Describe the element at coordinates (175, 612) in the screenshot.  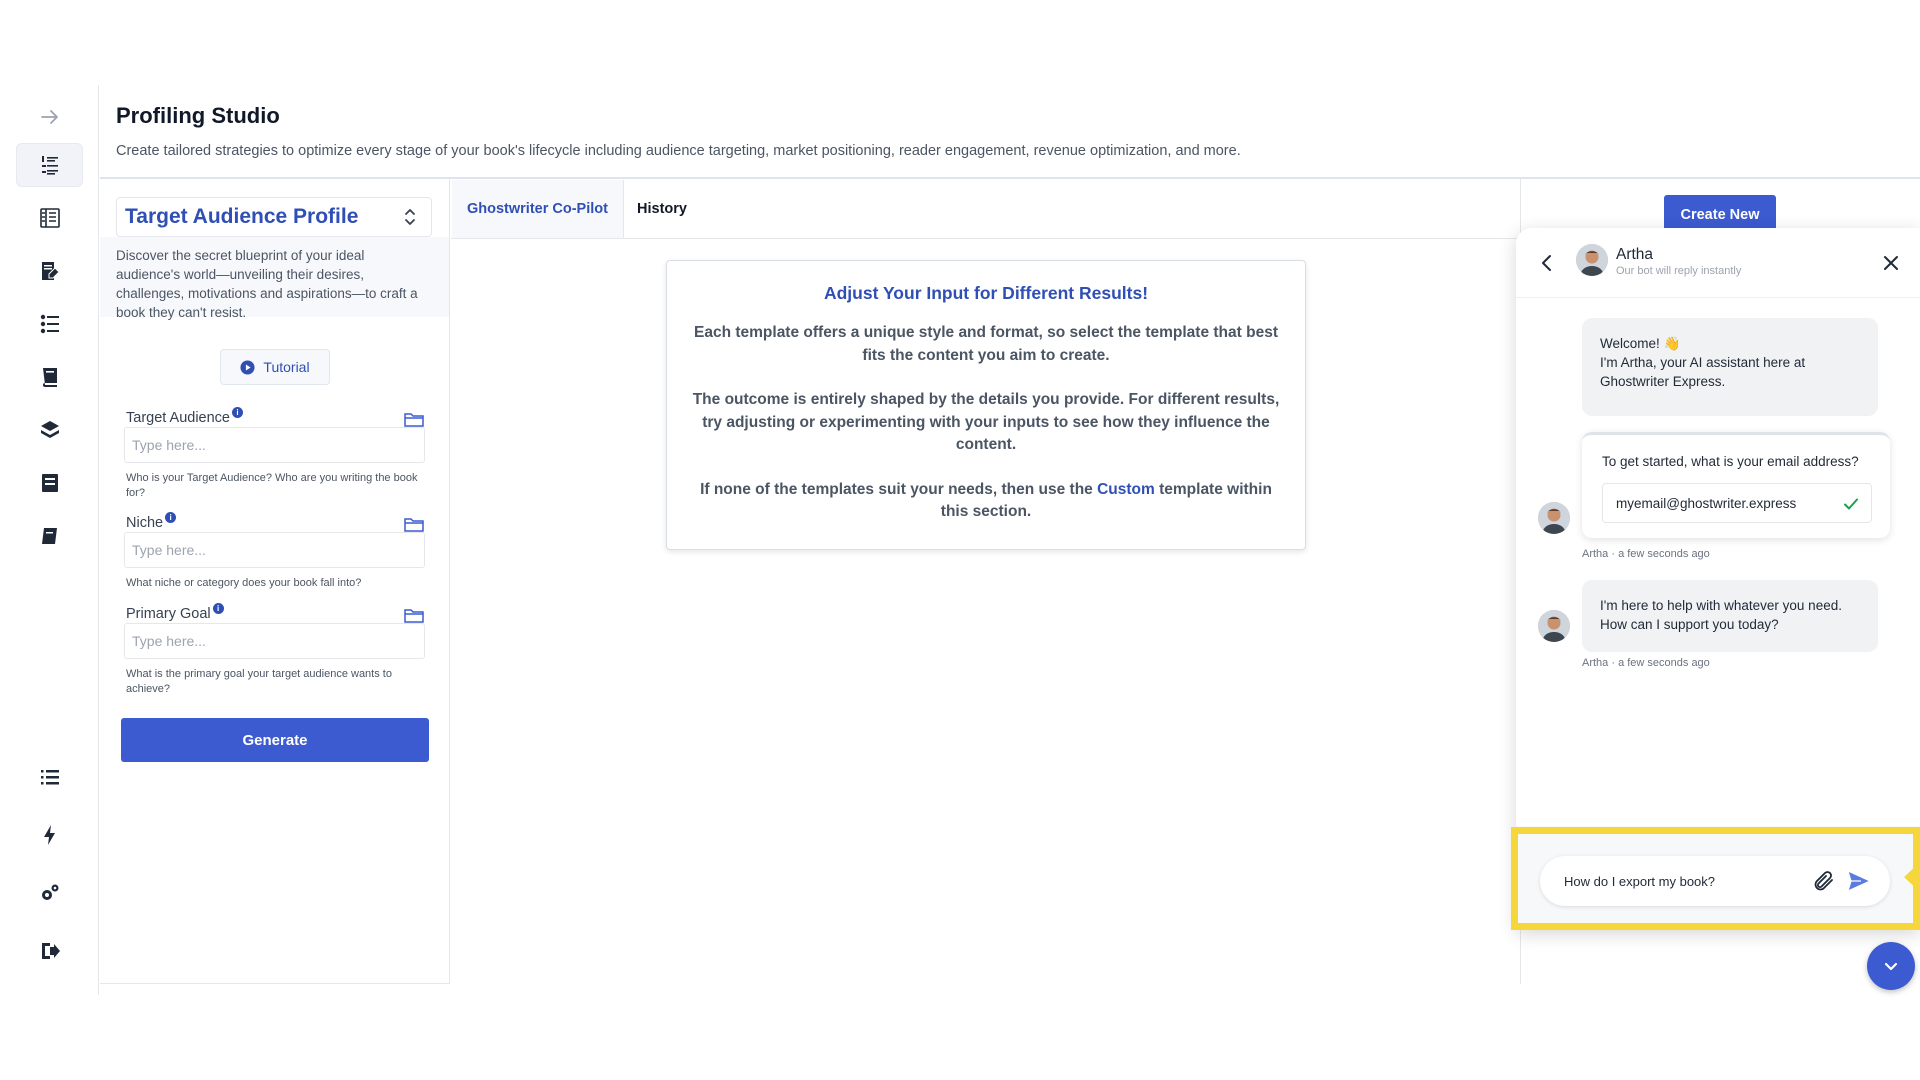
I see `primary-goal-label: Primary Goal i` at that location.